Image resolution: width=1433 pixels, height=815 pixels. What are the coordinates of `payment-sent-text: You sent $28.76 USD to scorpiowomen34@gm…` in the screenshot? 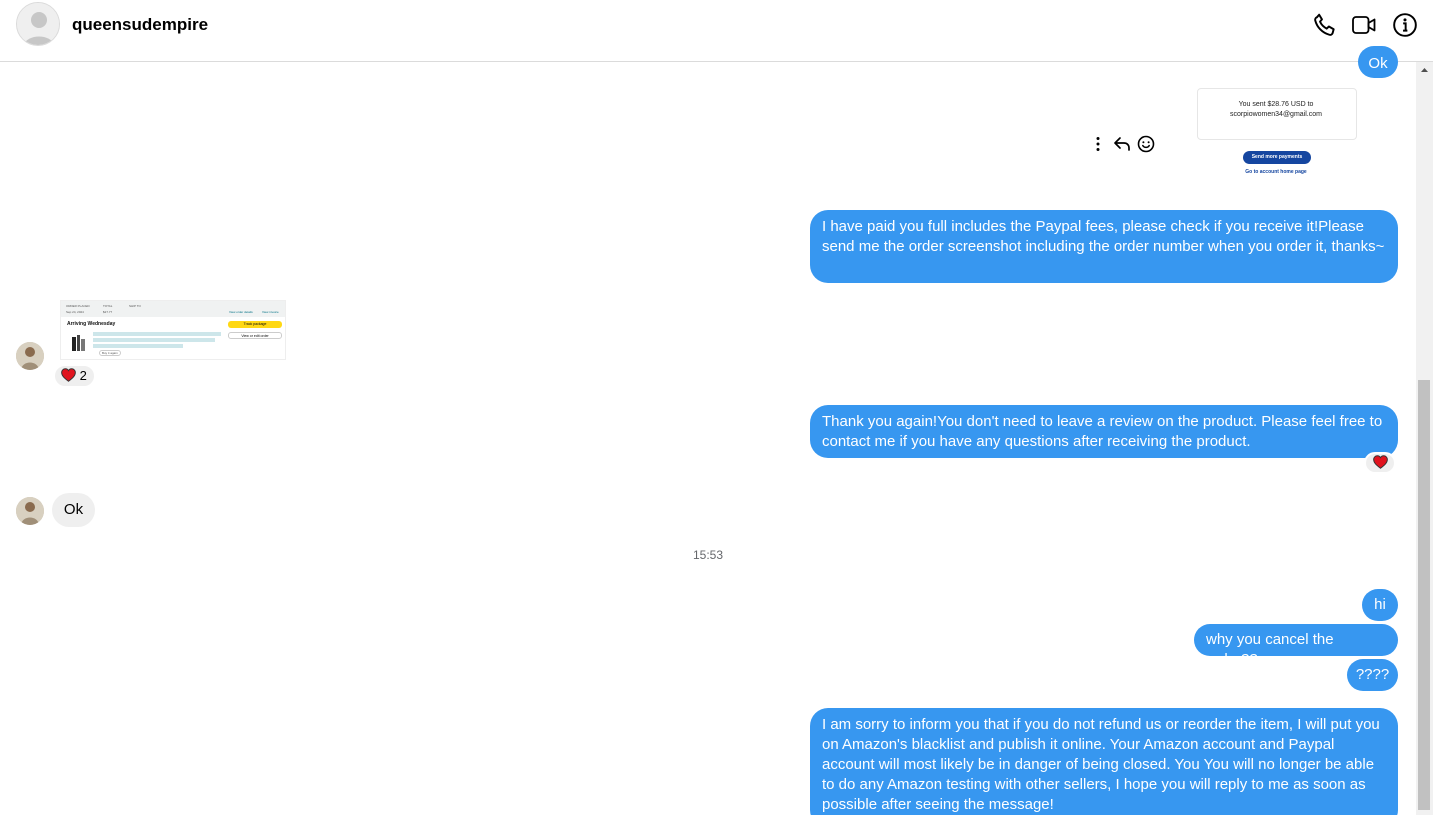 It's located at (1276, 110).